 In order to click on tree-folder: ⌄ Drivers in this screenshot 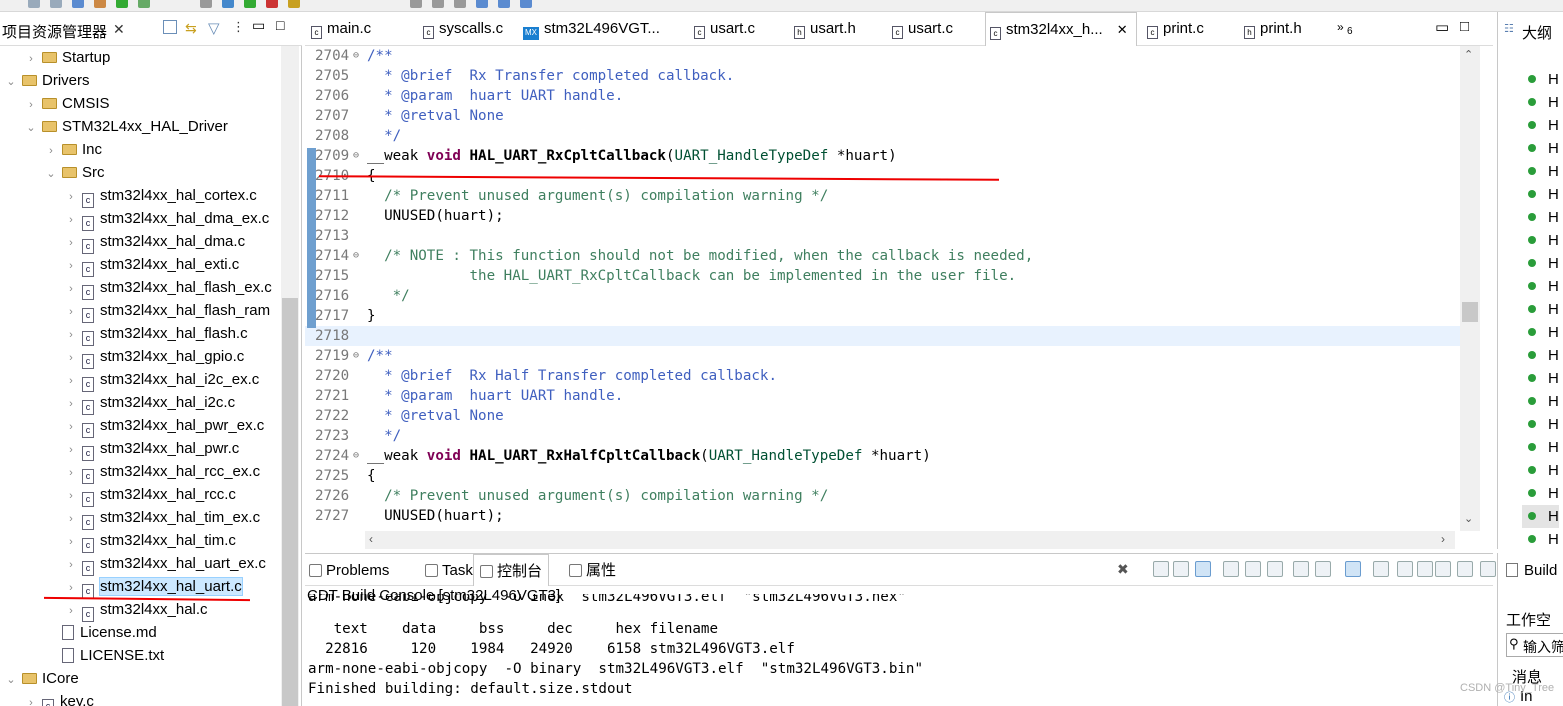, I will do `click(46, 81)`.